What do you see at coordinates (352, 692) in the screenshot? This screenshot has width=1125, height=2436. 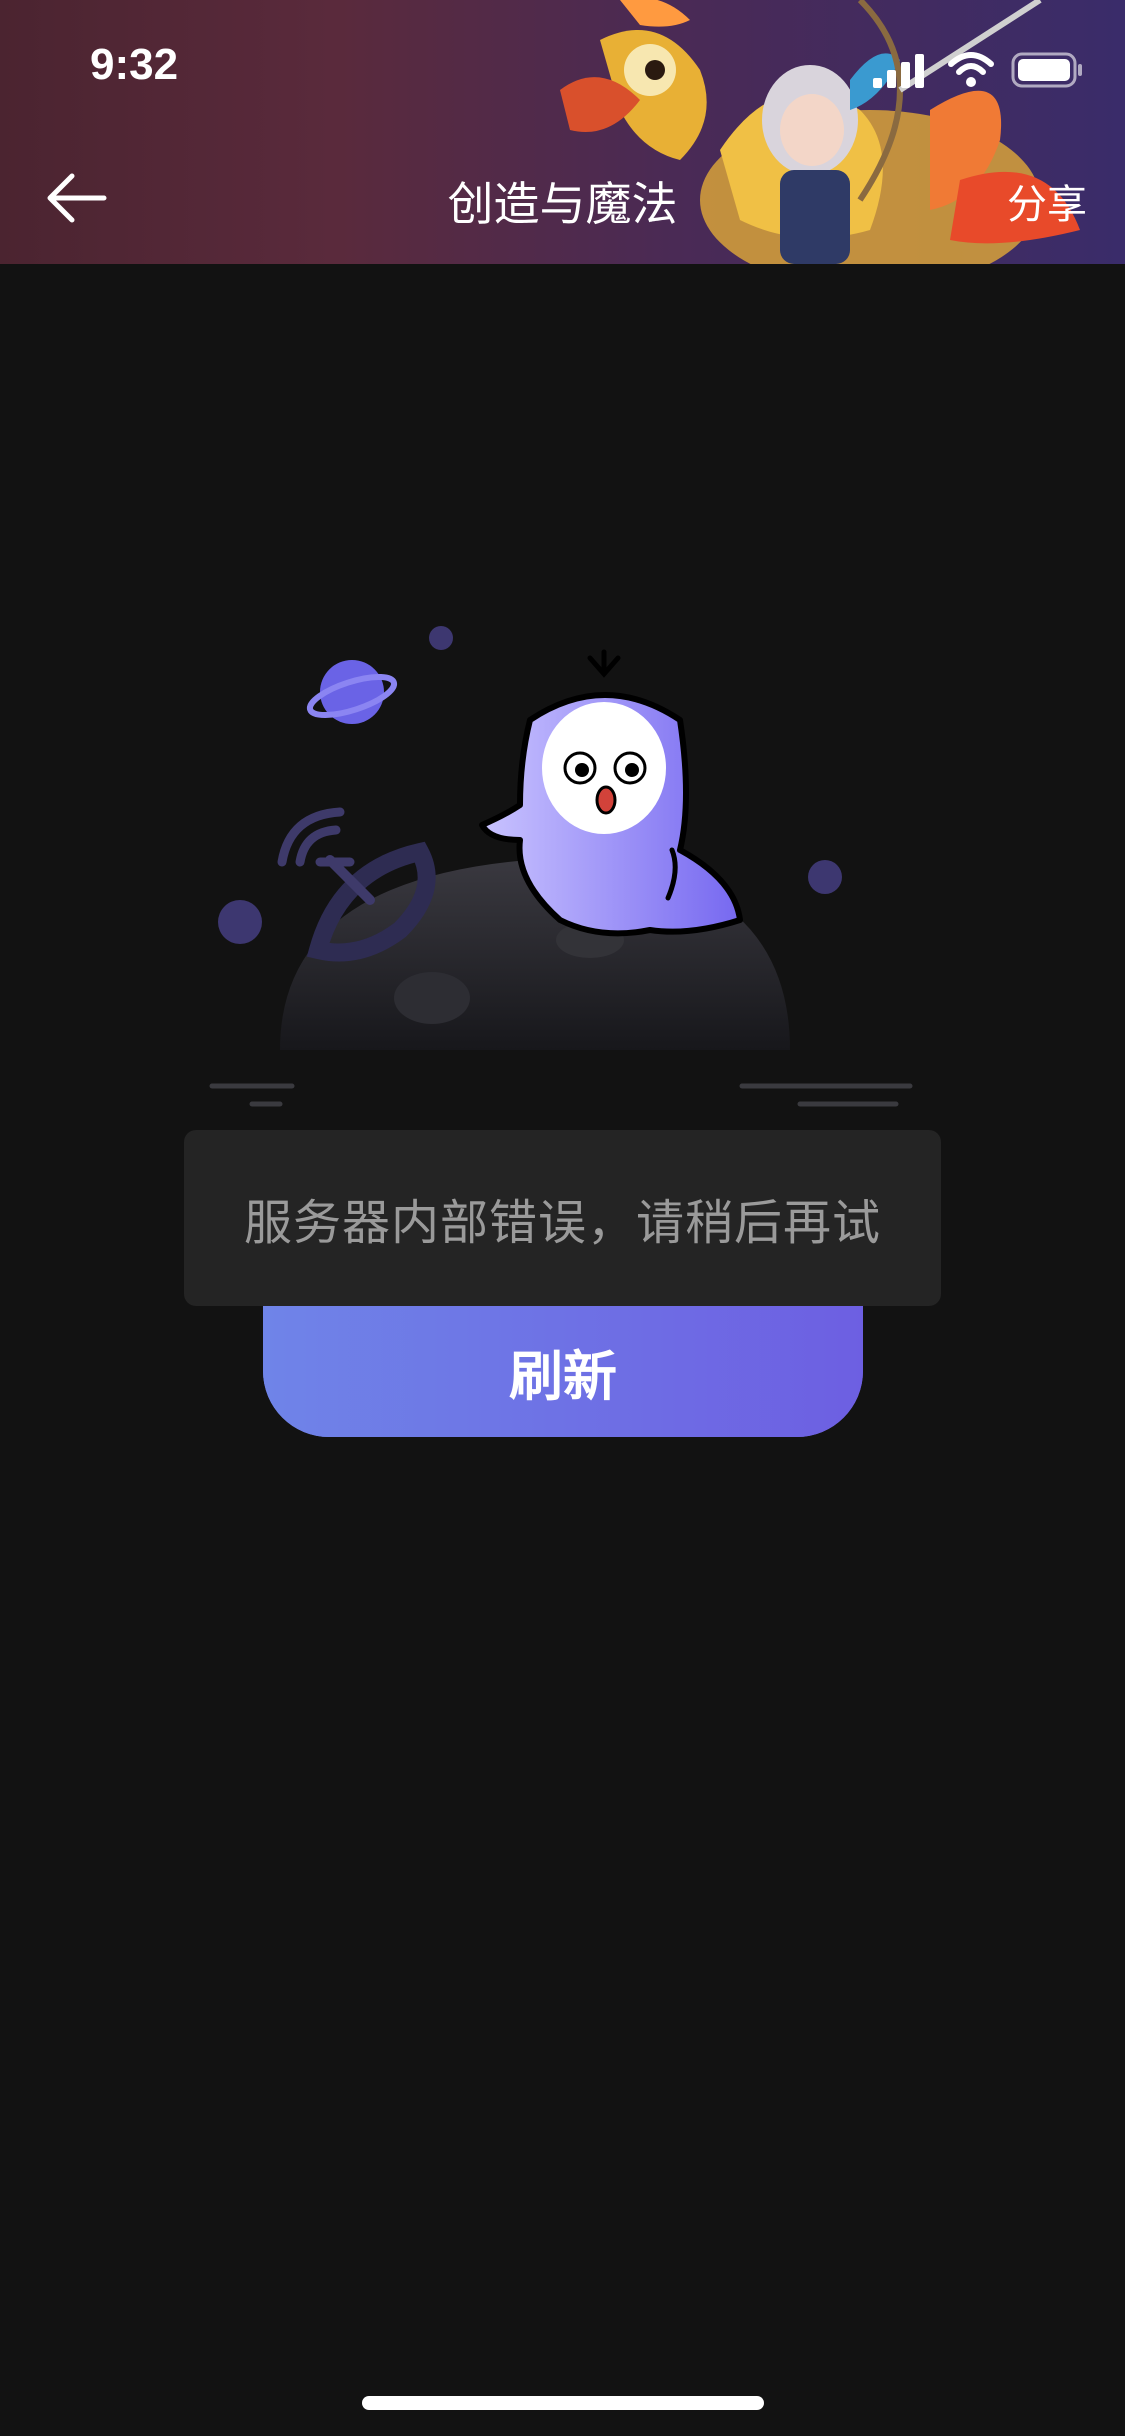 I see `planet-icon` at bounding box center [352, 692].